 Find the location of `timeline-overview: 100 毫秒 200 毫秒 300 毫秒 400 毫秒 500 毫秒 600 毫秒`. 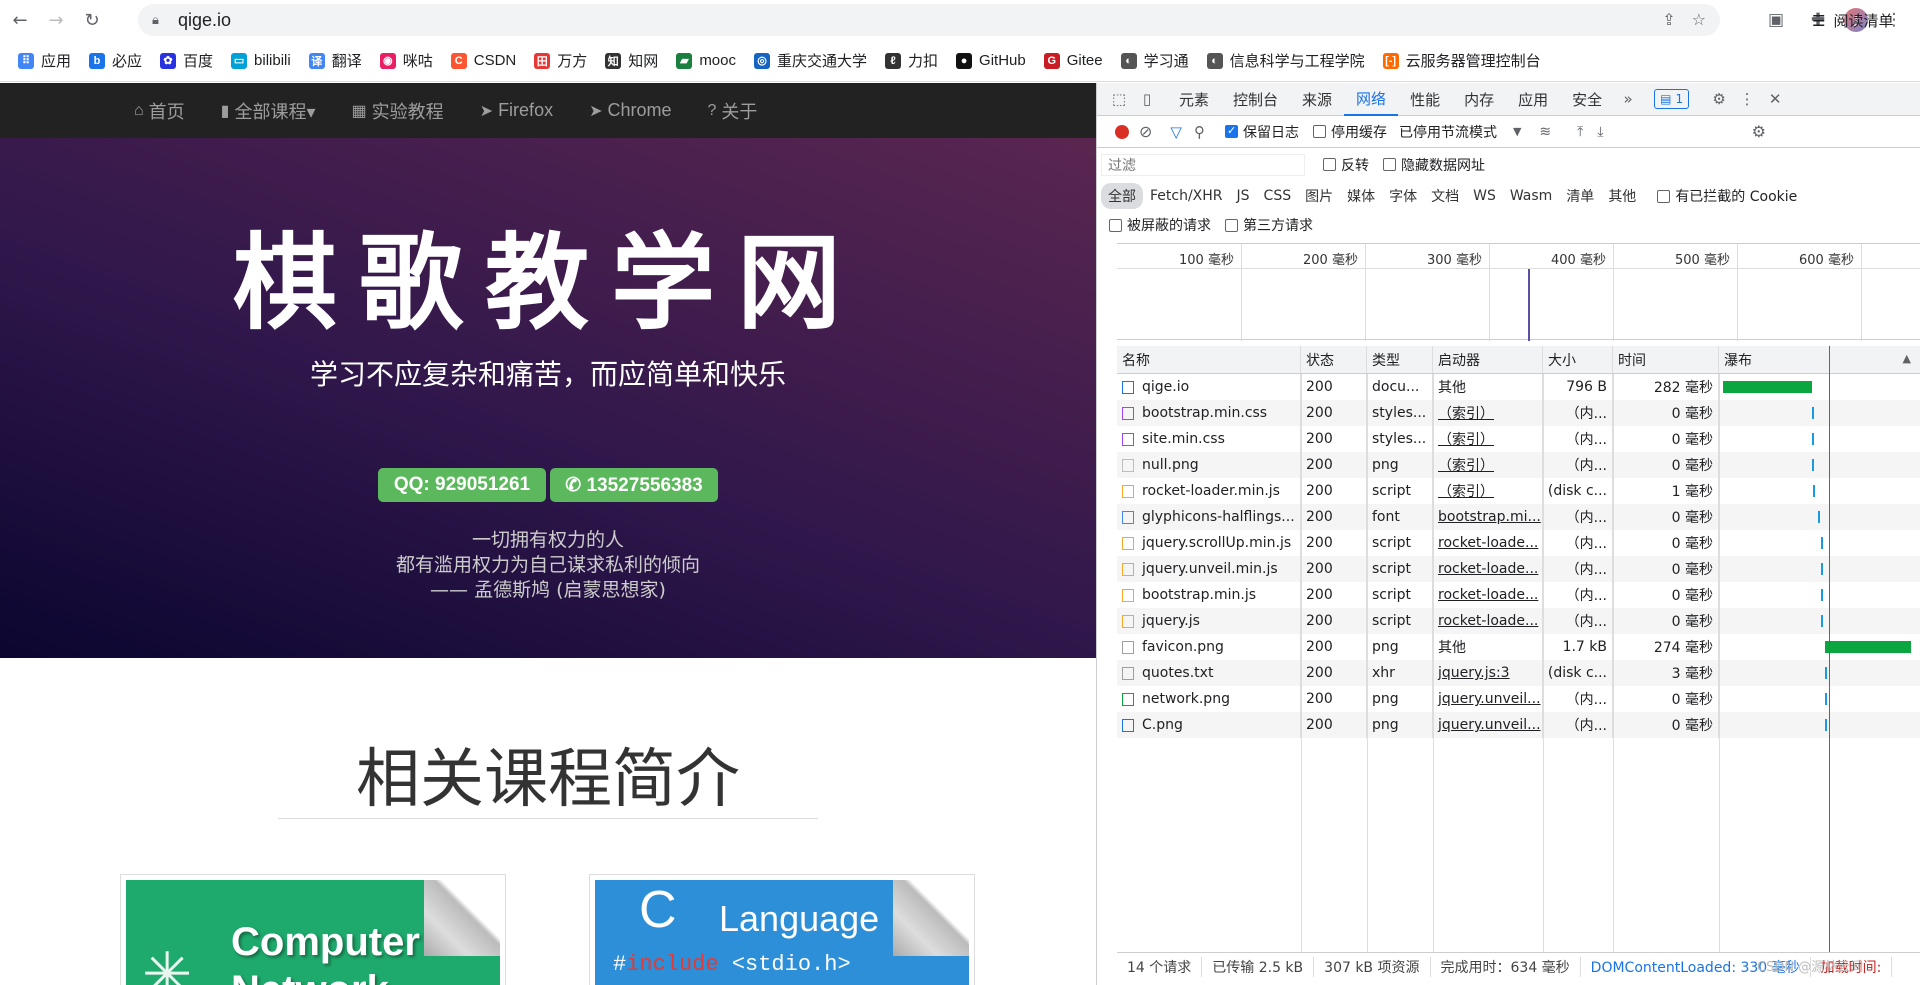

timeline-overview: 100 毫秒 200 毫秒 300 毫秒 400 毫秒 500 毫秒 600 毫秒 is located at coordinates (1518, 292).